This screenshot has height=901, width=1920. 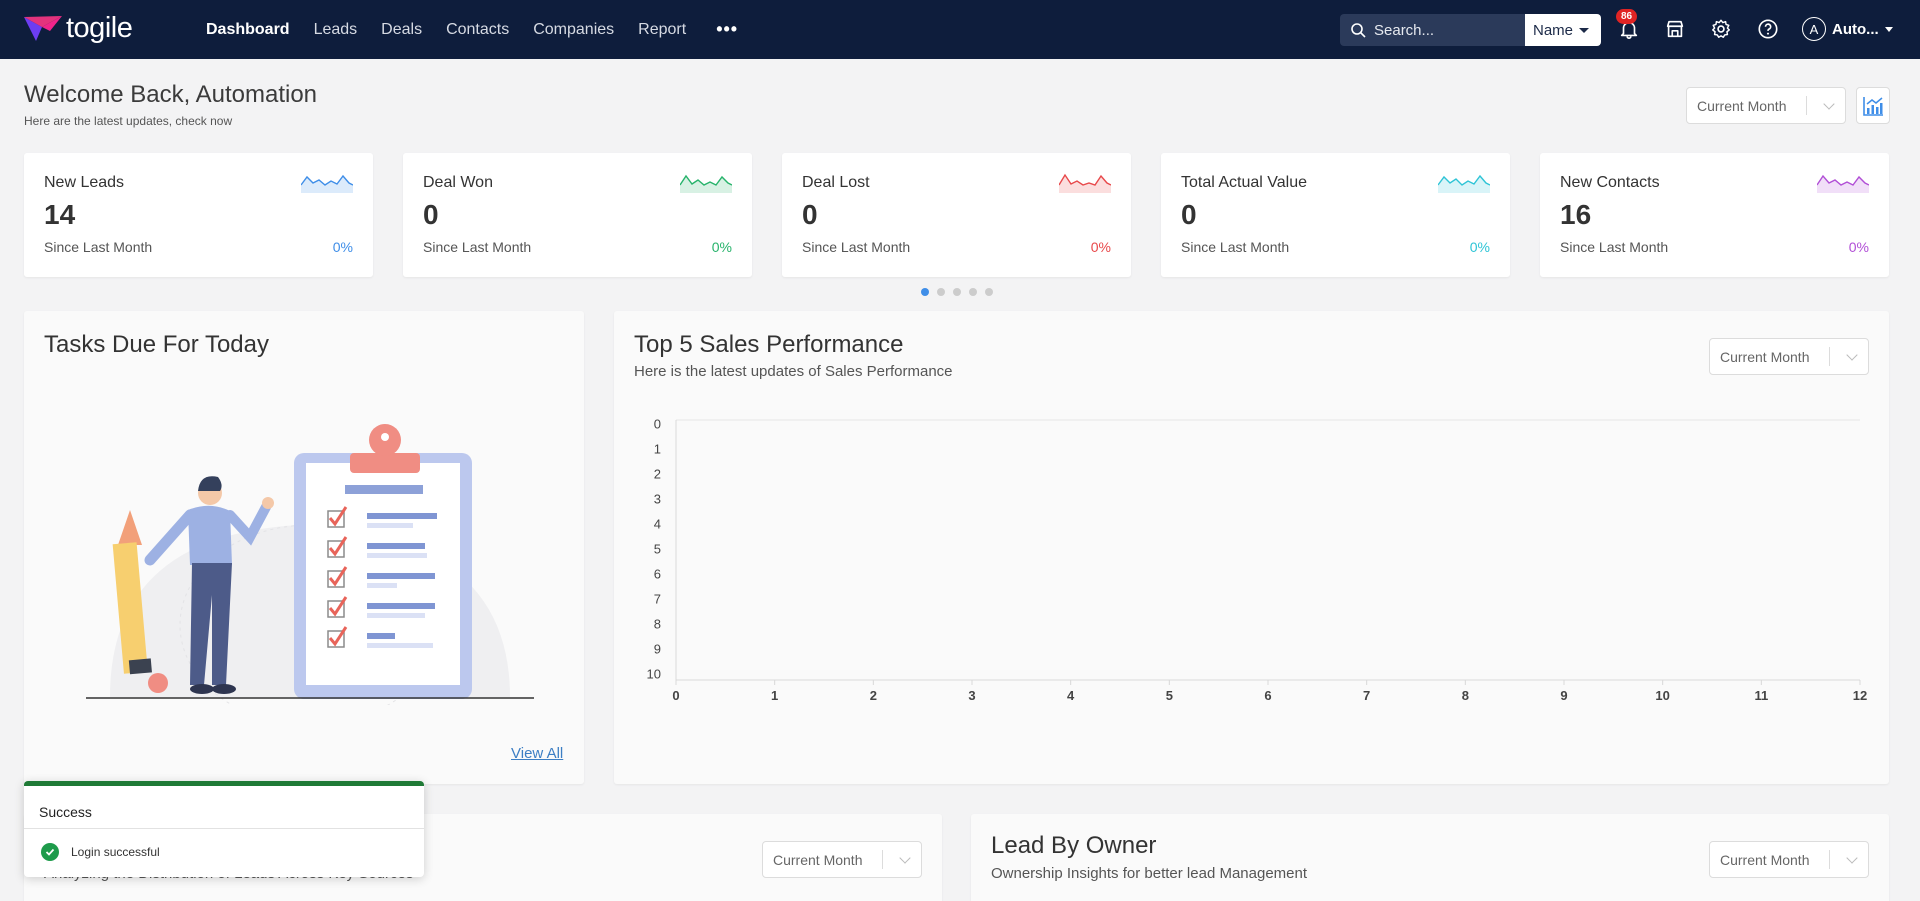 What do you see at coordinates (836, 182) in the screenshot?
I see `stat-label: Deal Lost` at bounding box center [836, 182].